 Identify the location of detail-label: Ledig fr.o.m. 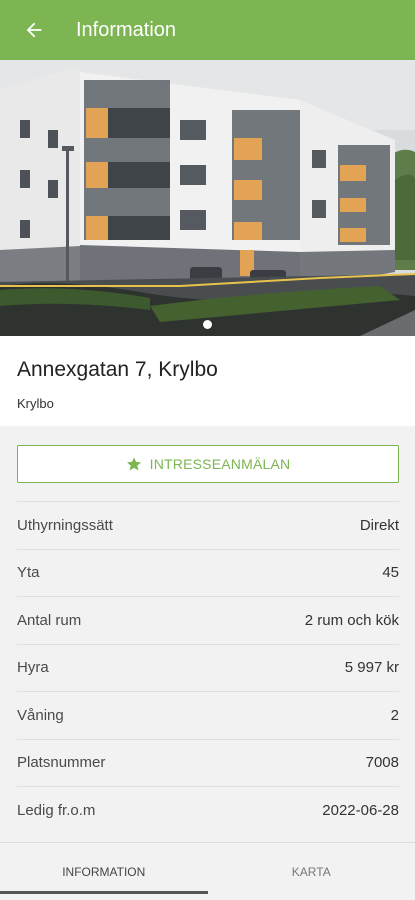
(56, 810).